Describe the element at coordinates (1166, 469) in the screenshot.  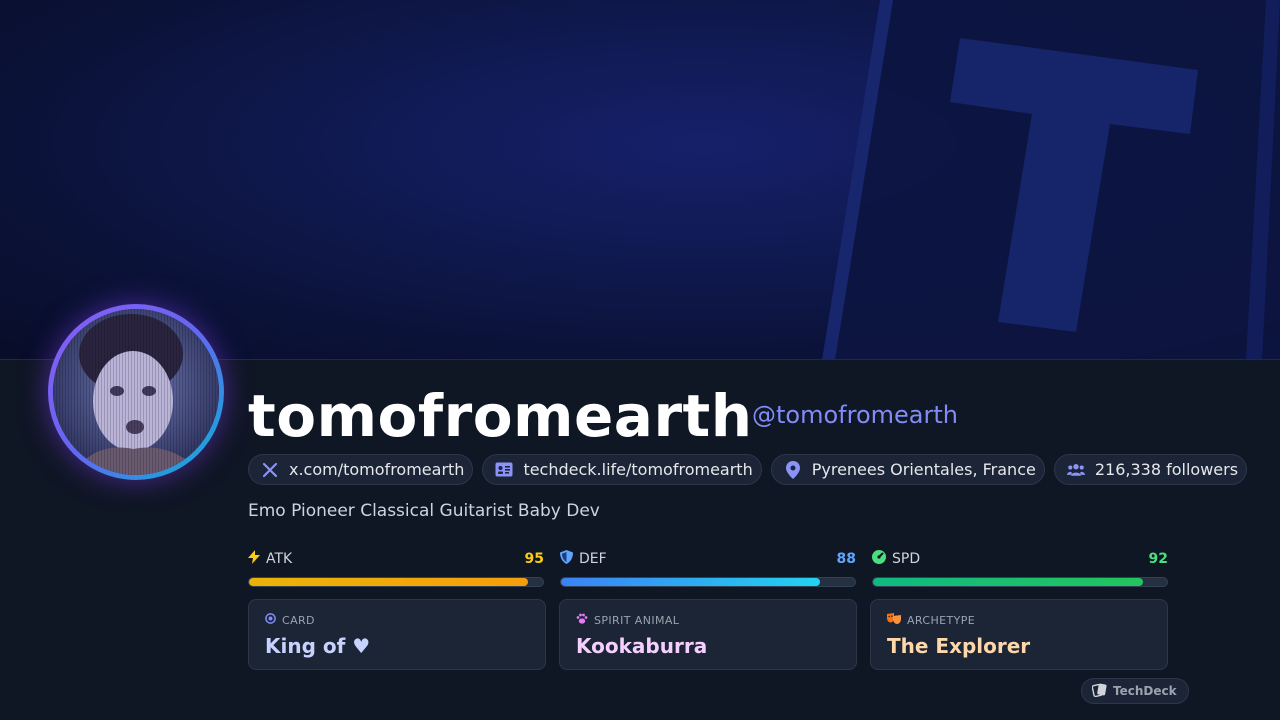
I see `chip-label: 216,338 followers` at that location.